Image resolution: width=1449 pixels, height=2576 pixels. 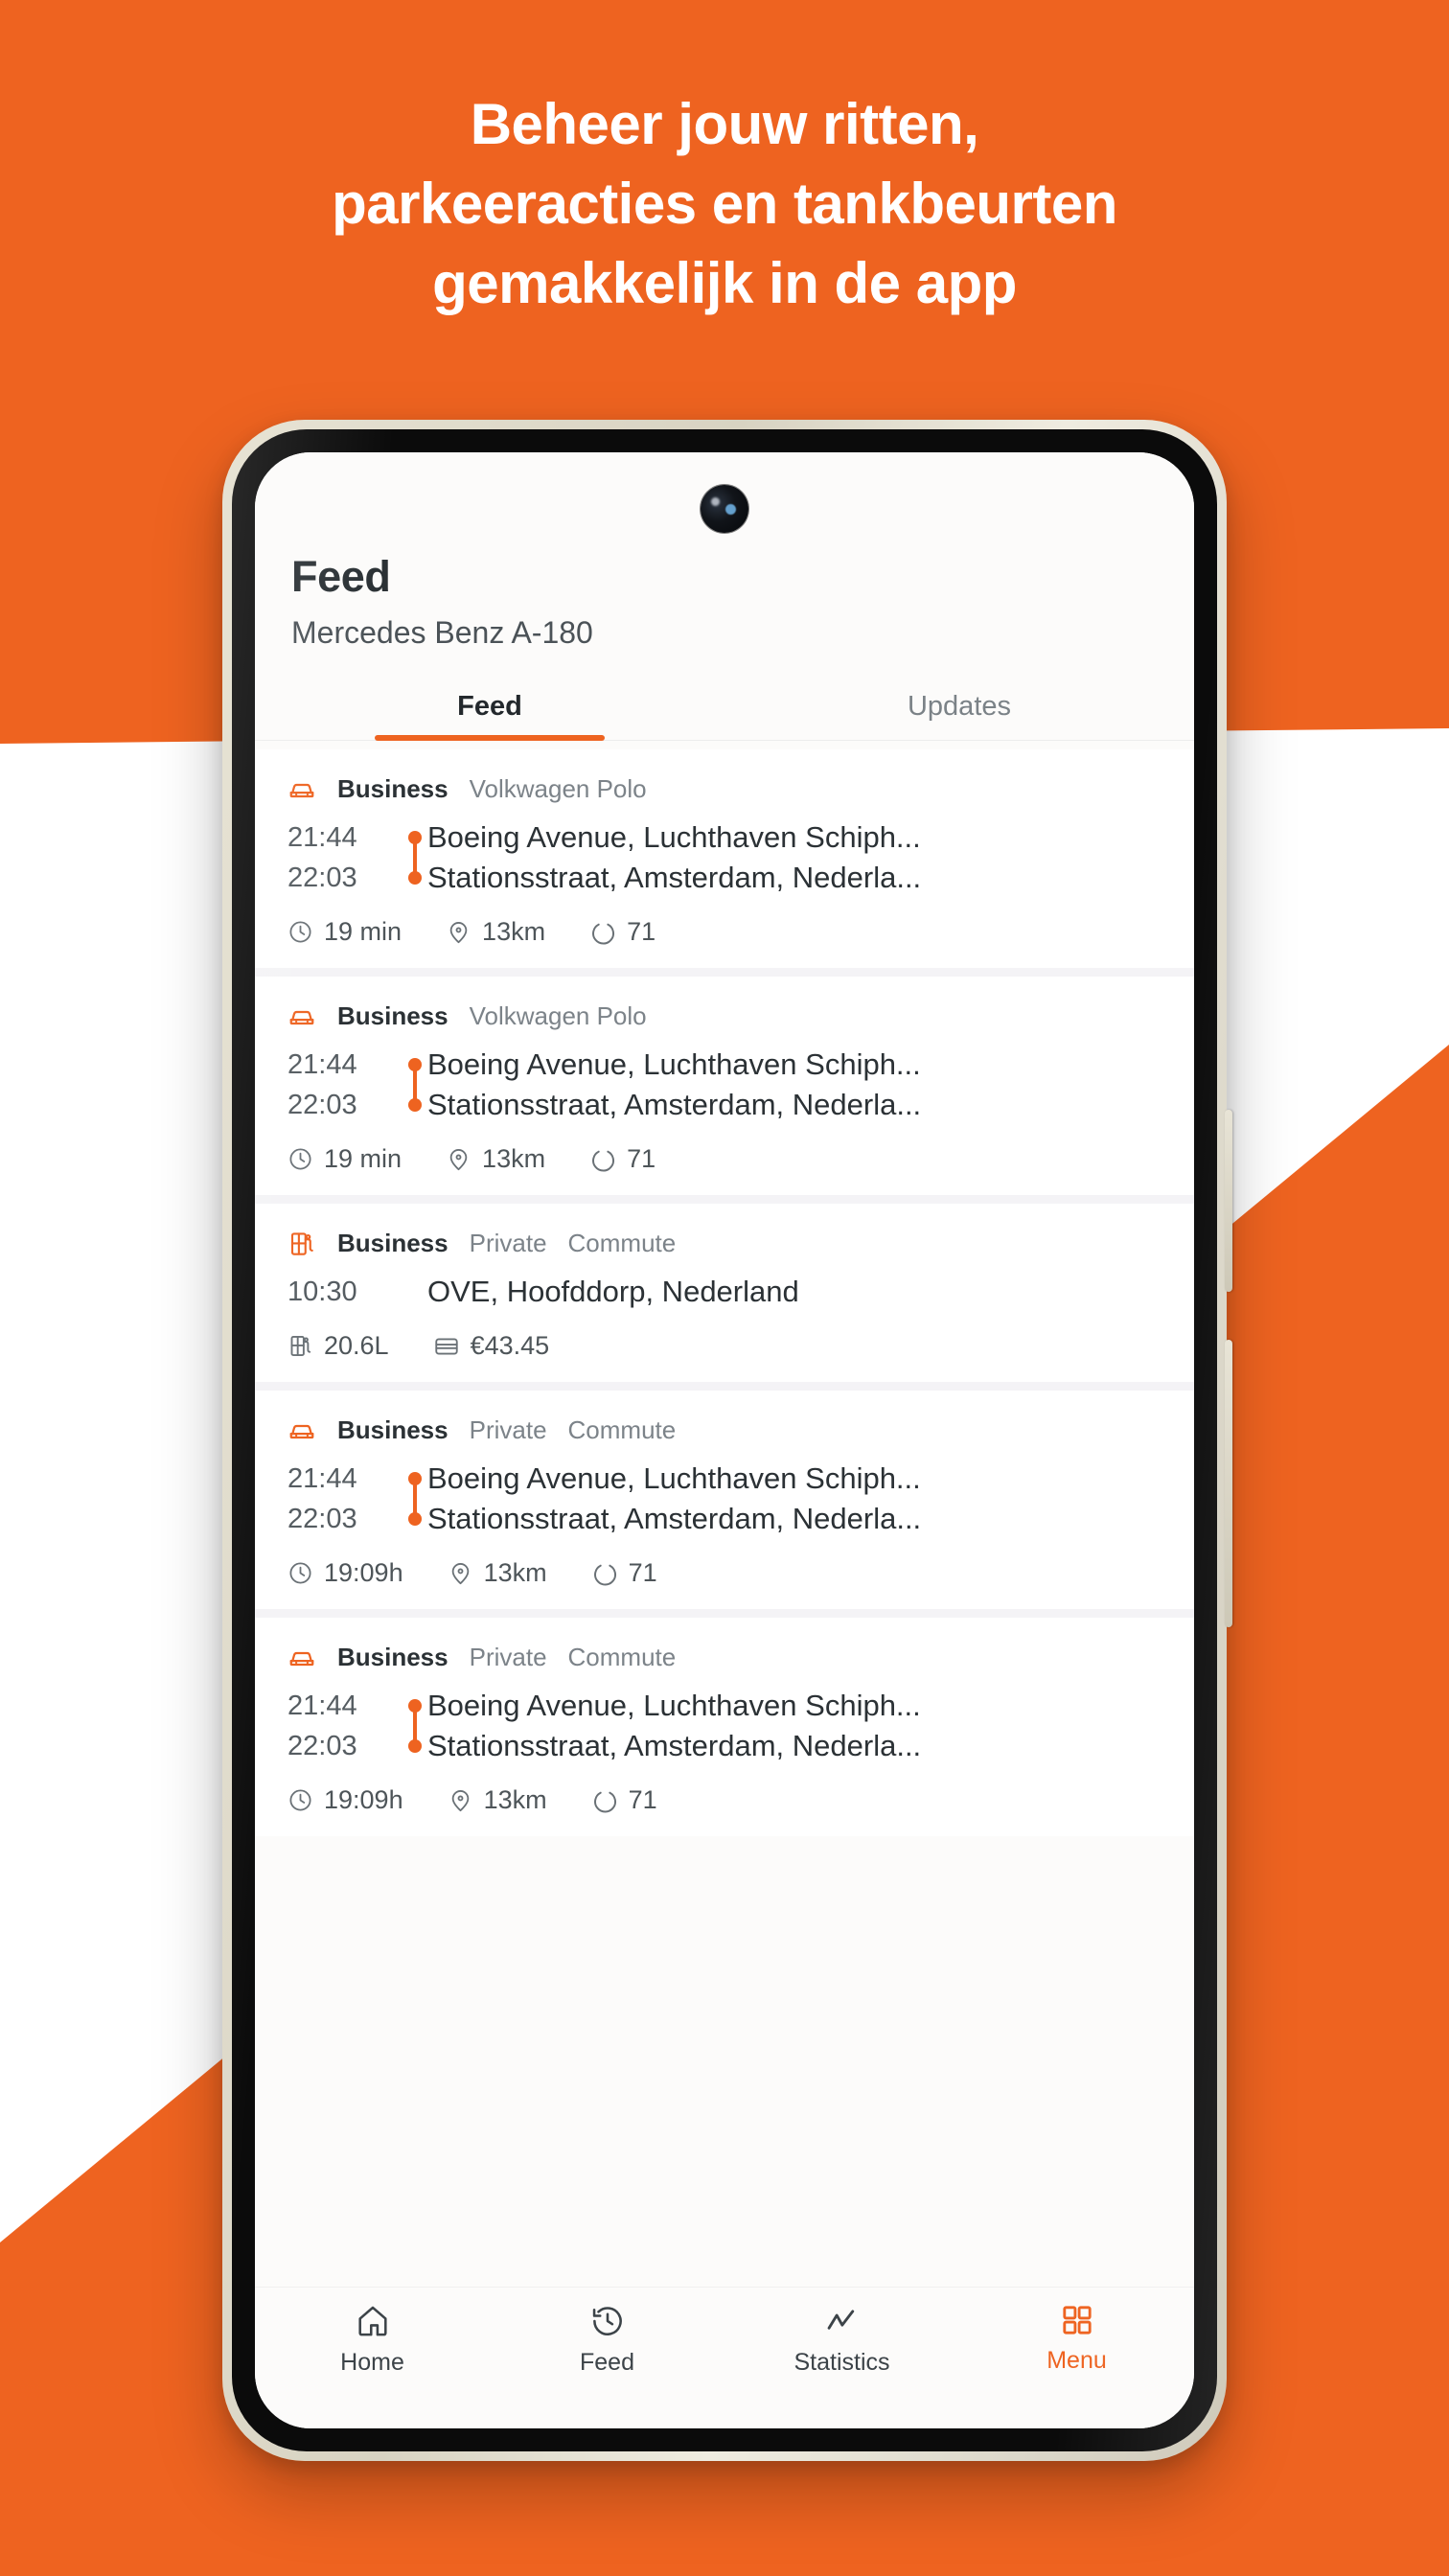 I want to click on trend-line-icon, so click(x=842, y=2321).